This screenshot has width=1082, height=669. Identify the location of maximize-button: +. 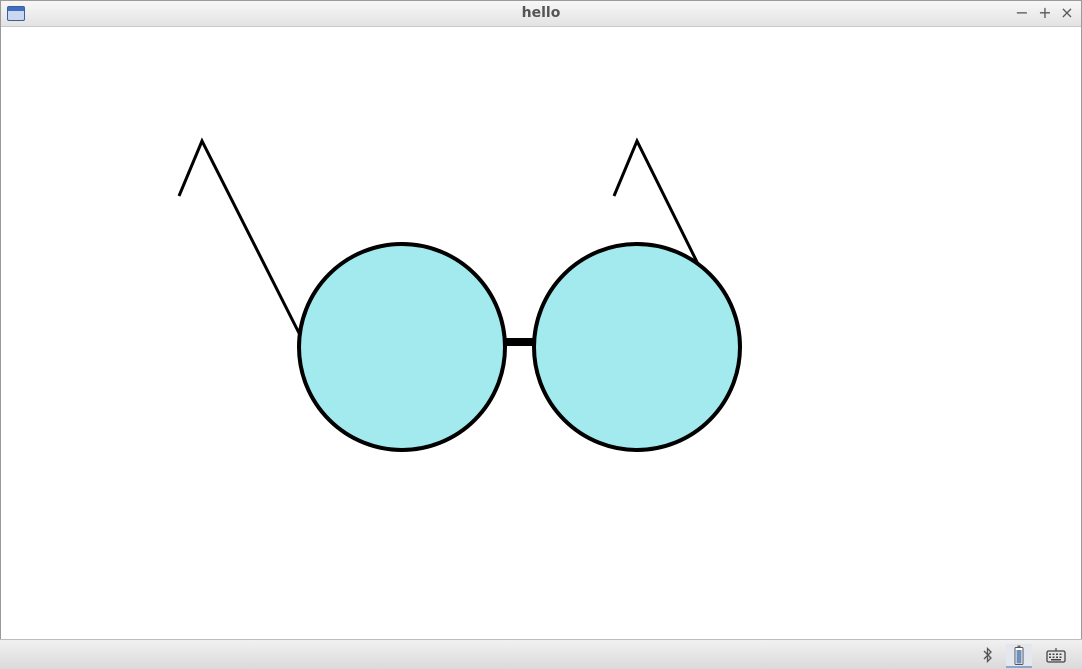
(1045, 13).